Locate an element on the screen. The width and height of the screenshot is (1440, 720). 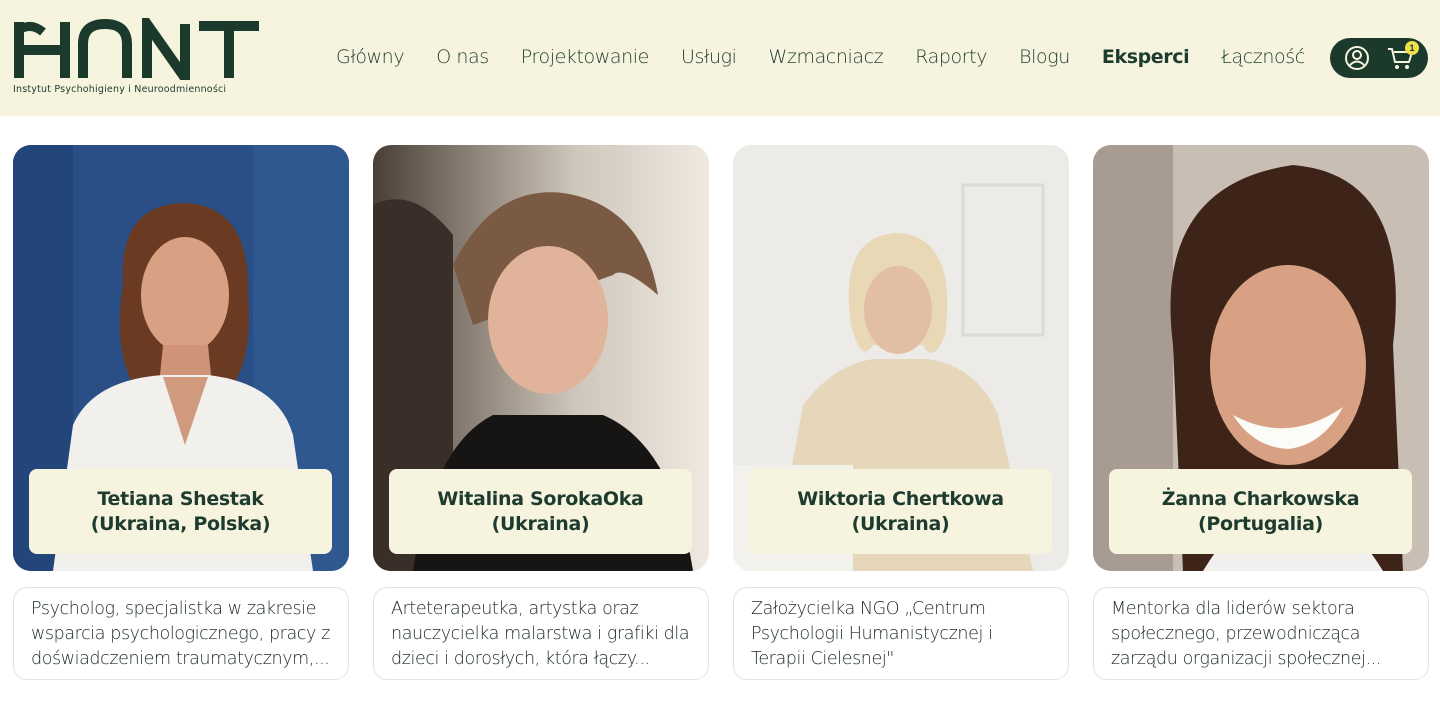
nav-item-glowny: Główny is located at coordinates (370, 57).